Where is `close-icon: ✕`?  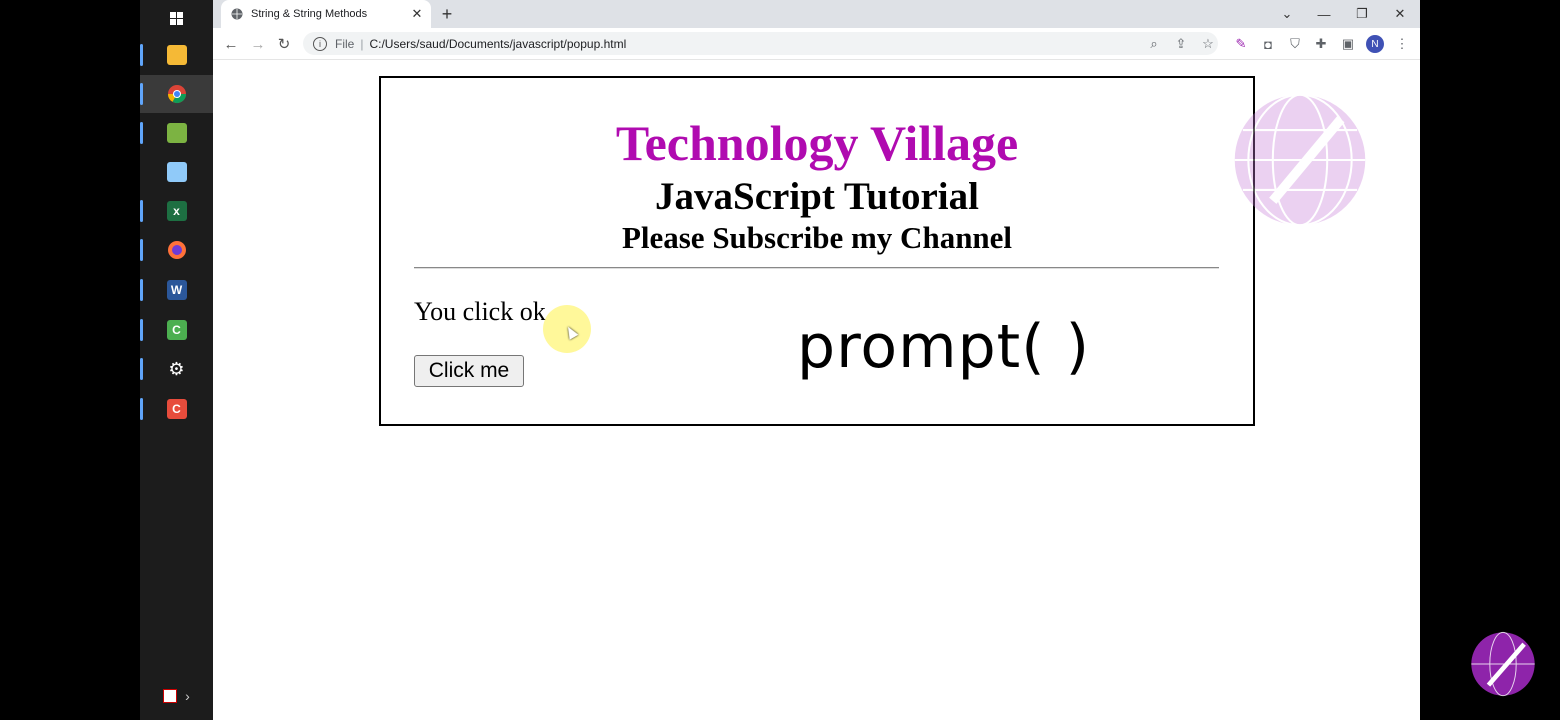
close-icon: ✕ is located at coordinates (417, 14).